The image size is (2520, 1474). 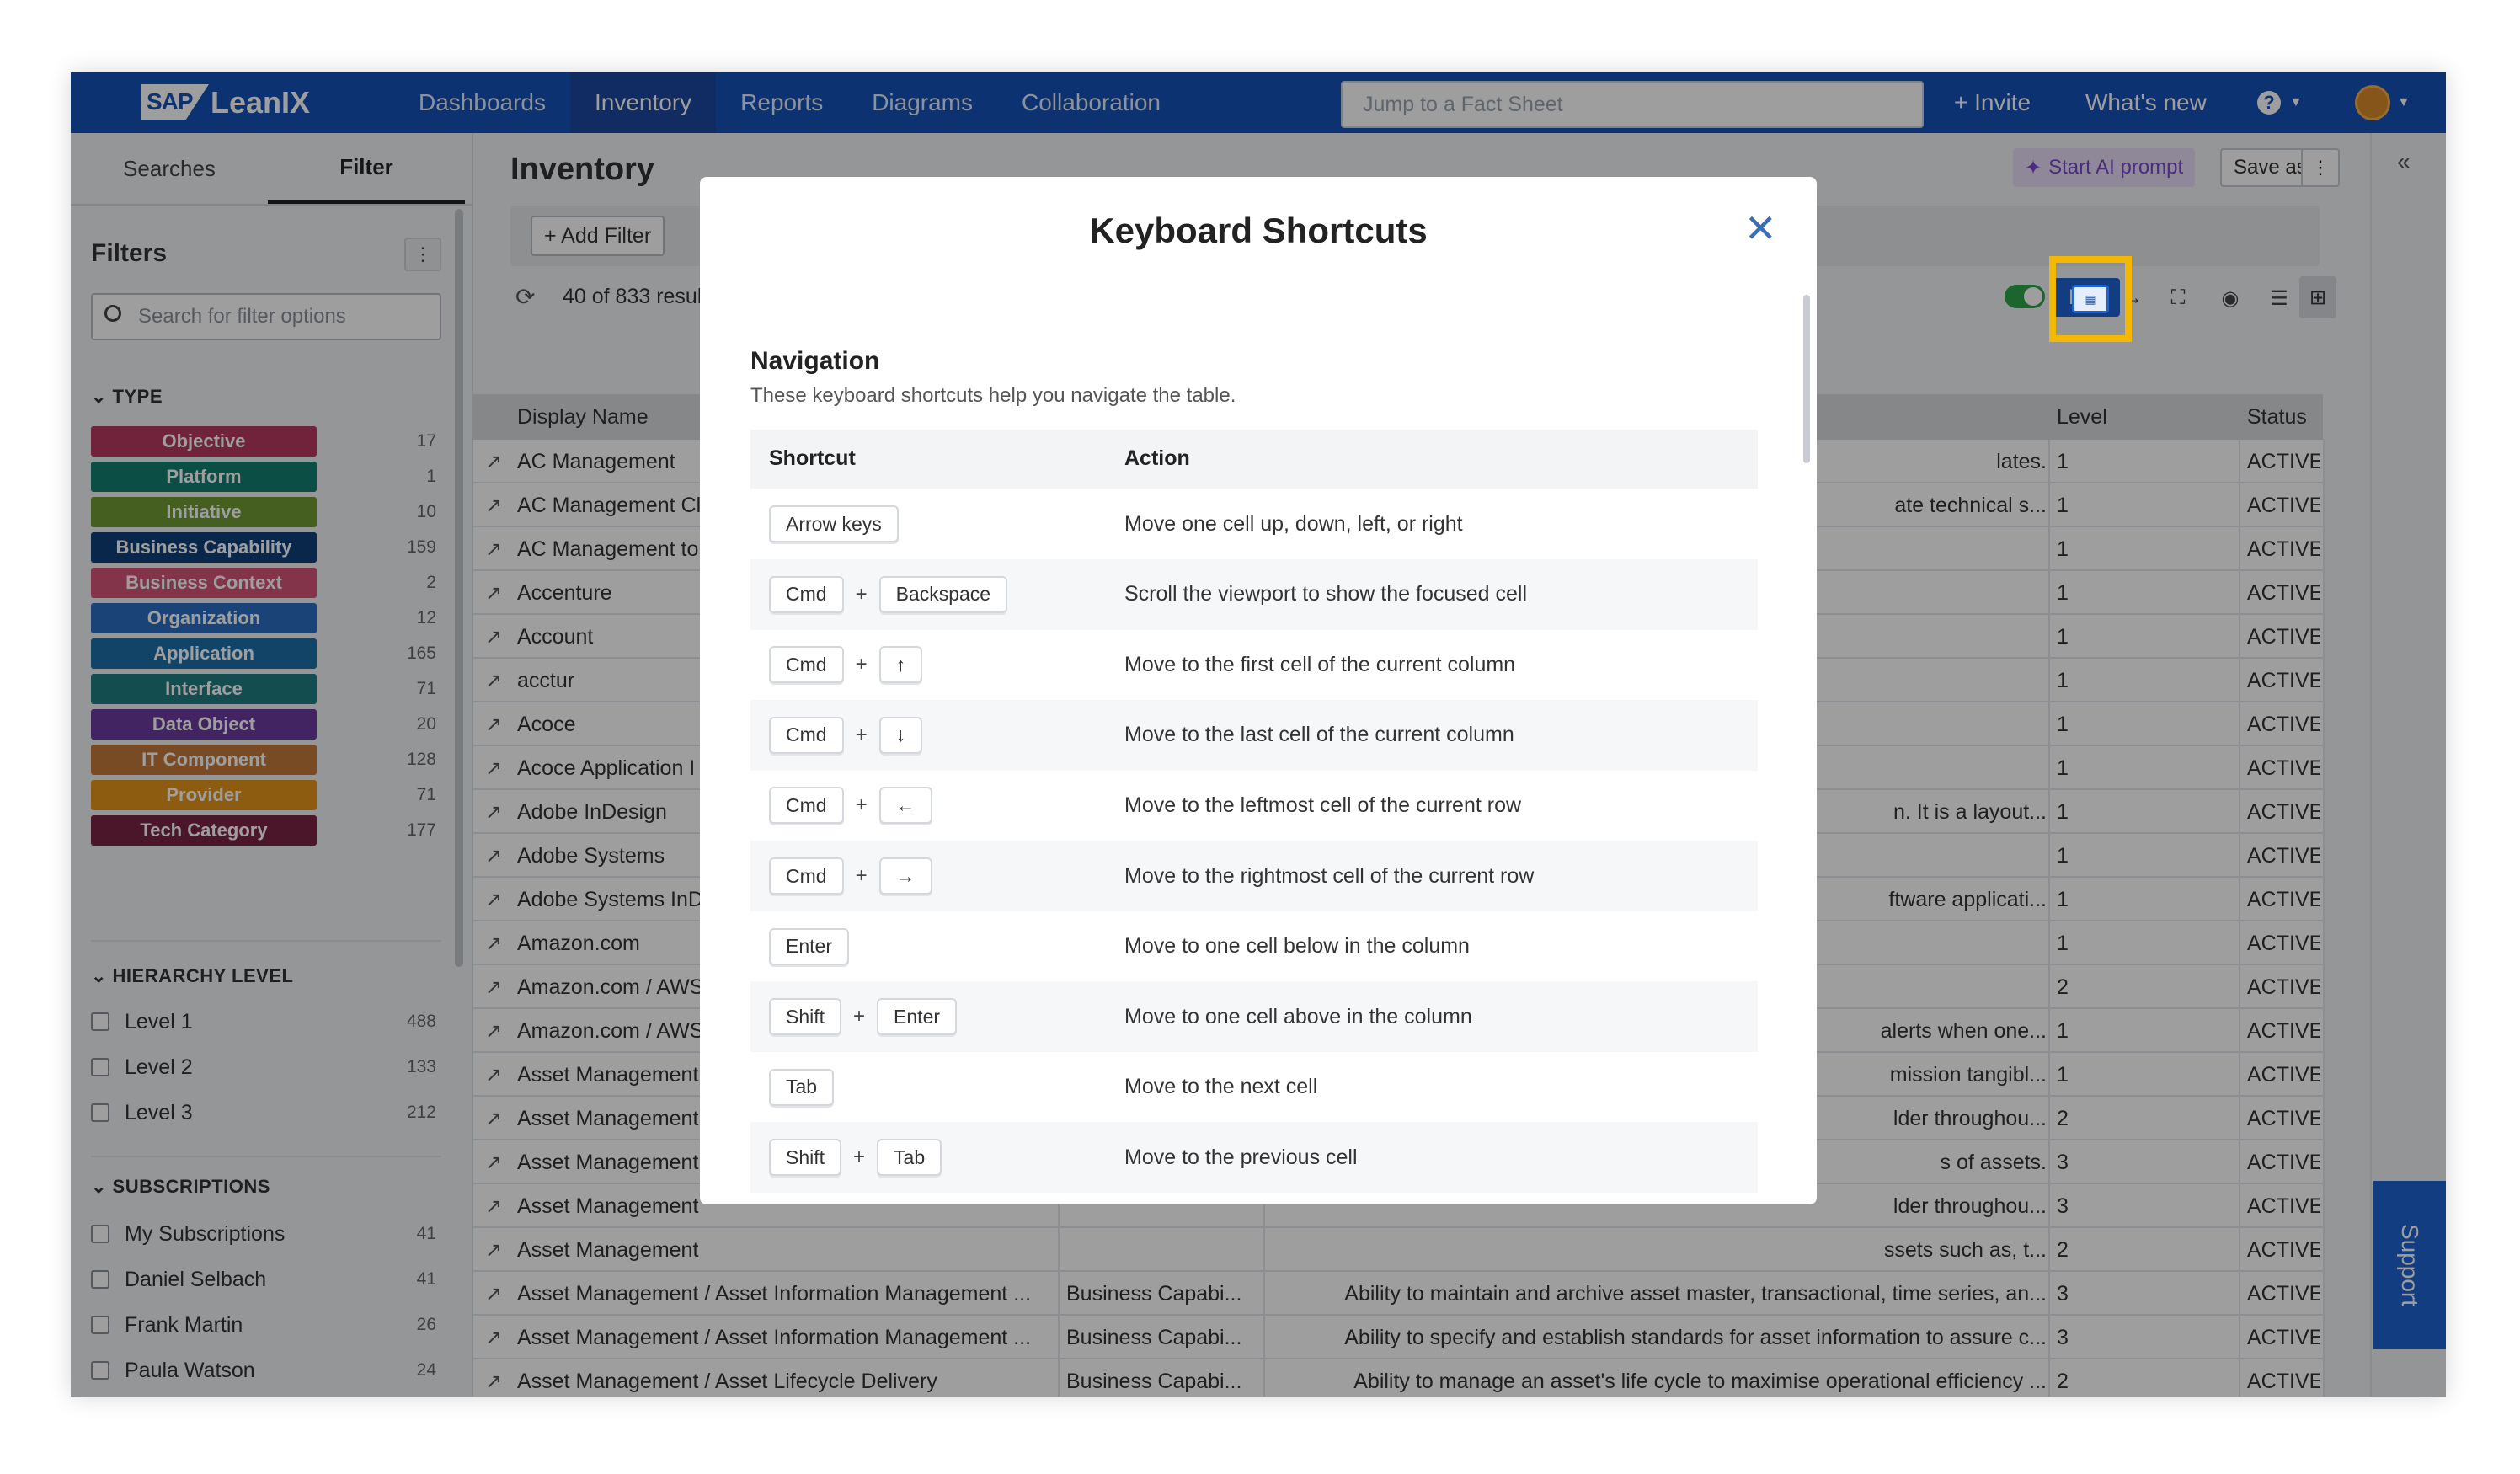 What do you see at coordinates (905, 806) in the screenshot?
I see `key-cap: ←` at bounding box center [905, 806].